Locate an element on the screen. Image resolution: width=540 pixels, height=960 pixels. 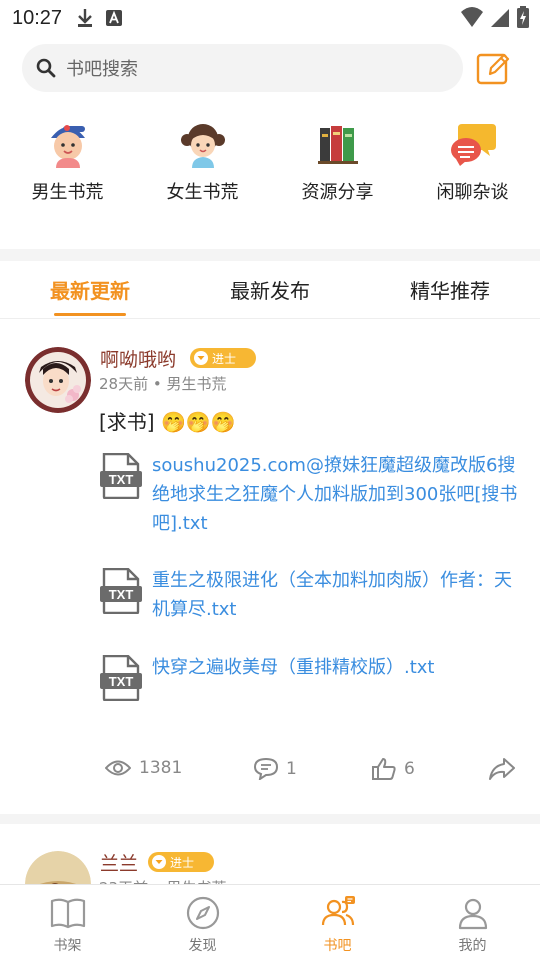
category-girl-books: 女生书荒 is located at coordinates (202, 168).